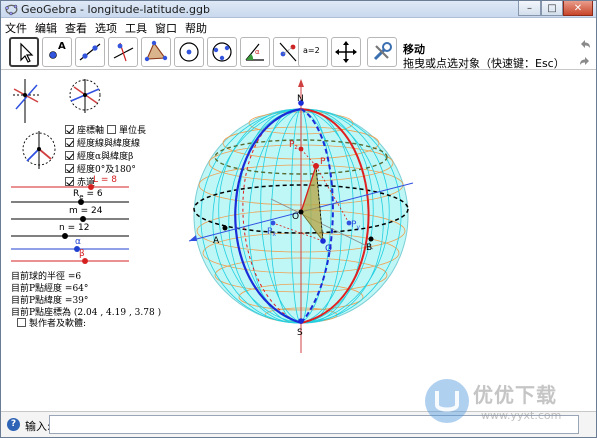 The width and height of the screenshot is (597, 438). I want to click on label-p: P, so click(323, 162).